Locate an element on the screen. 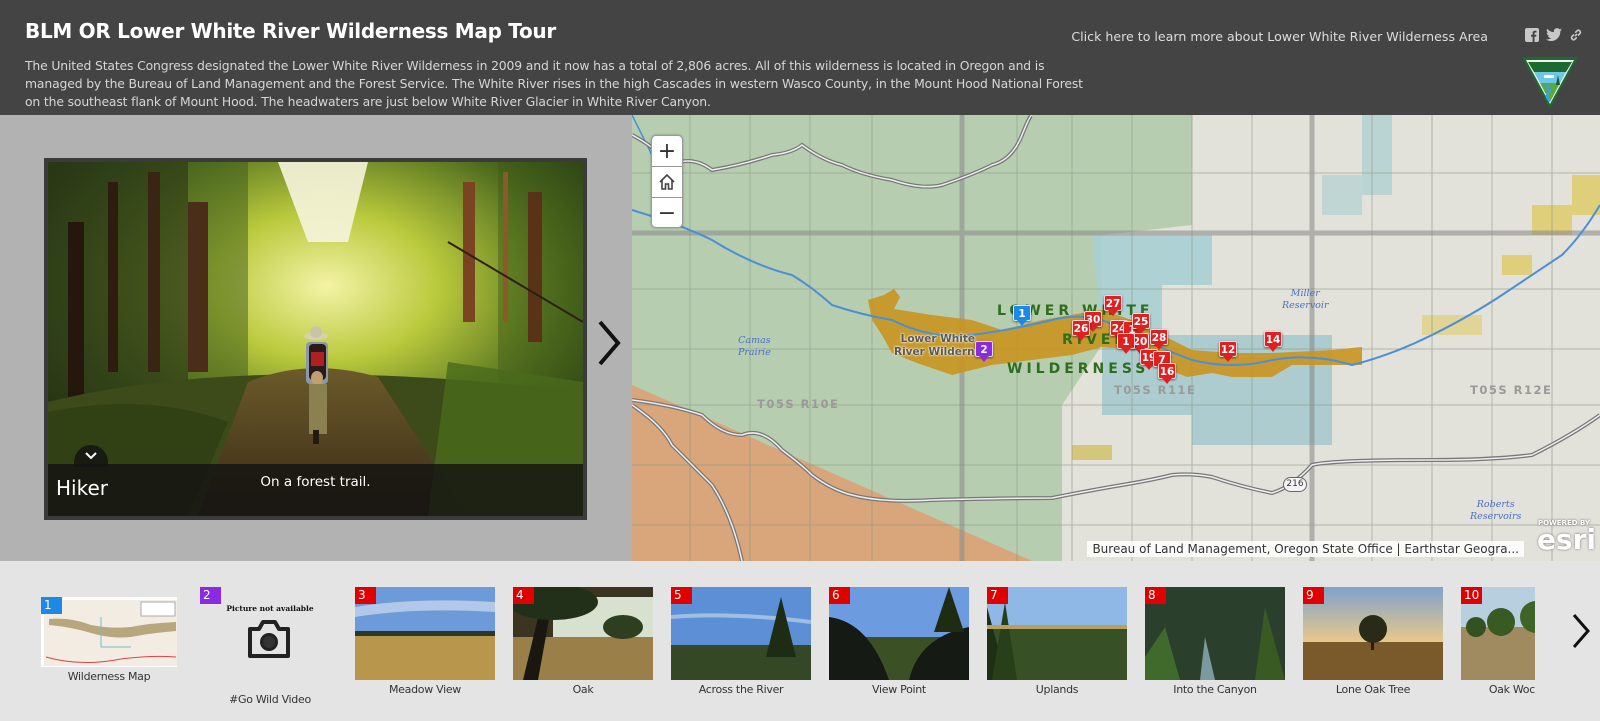 This screenshot has width=1600, height=721. map-label-area-1: Lower White is located at coordinates (938, 339).